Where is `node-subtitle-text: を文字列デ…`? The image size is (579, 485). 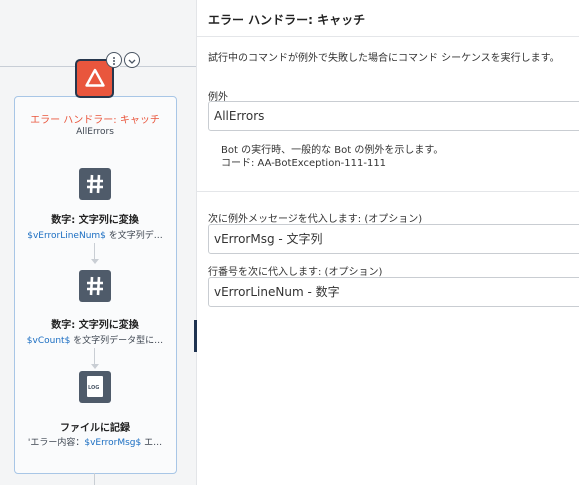
node-subtitle-text: を文字列デ… is located at coordinates (134, 236).